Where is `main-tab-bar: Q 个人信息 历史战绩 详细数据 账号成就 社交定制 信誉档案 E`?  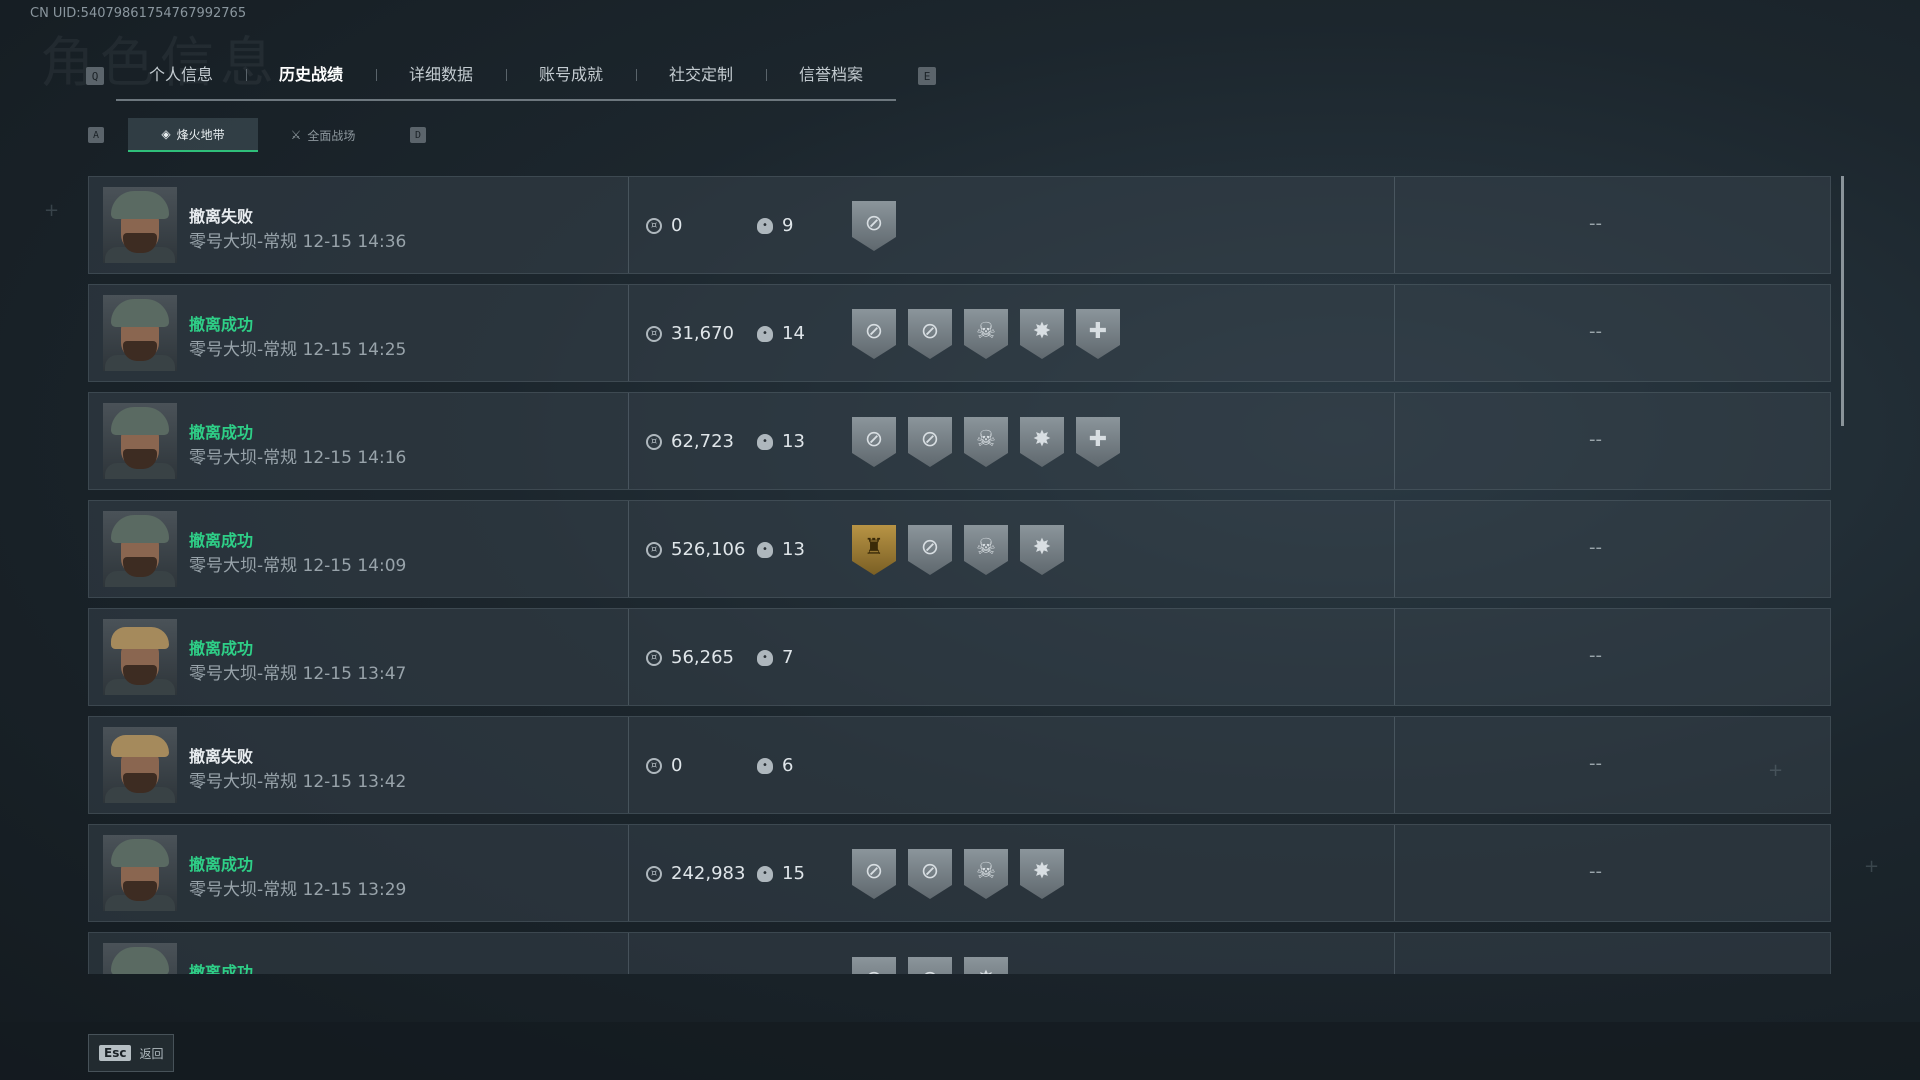
main-tab-bar: Q 个人信息 历史战绩 详细数据 账号成就 社交定制 信誉档案 E is located at coordinates (514, 76).